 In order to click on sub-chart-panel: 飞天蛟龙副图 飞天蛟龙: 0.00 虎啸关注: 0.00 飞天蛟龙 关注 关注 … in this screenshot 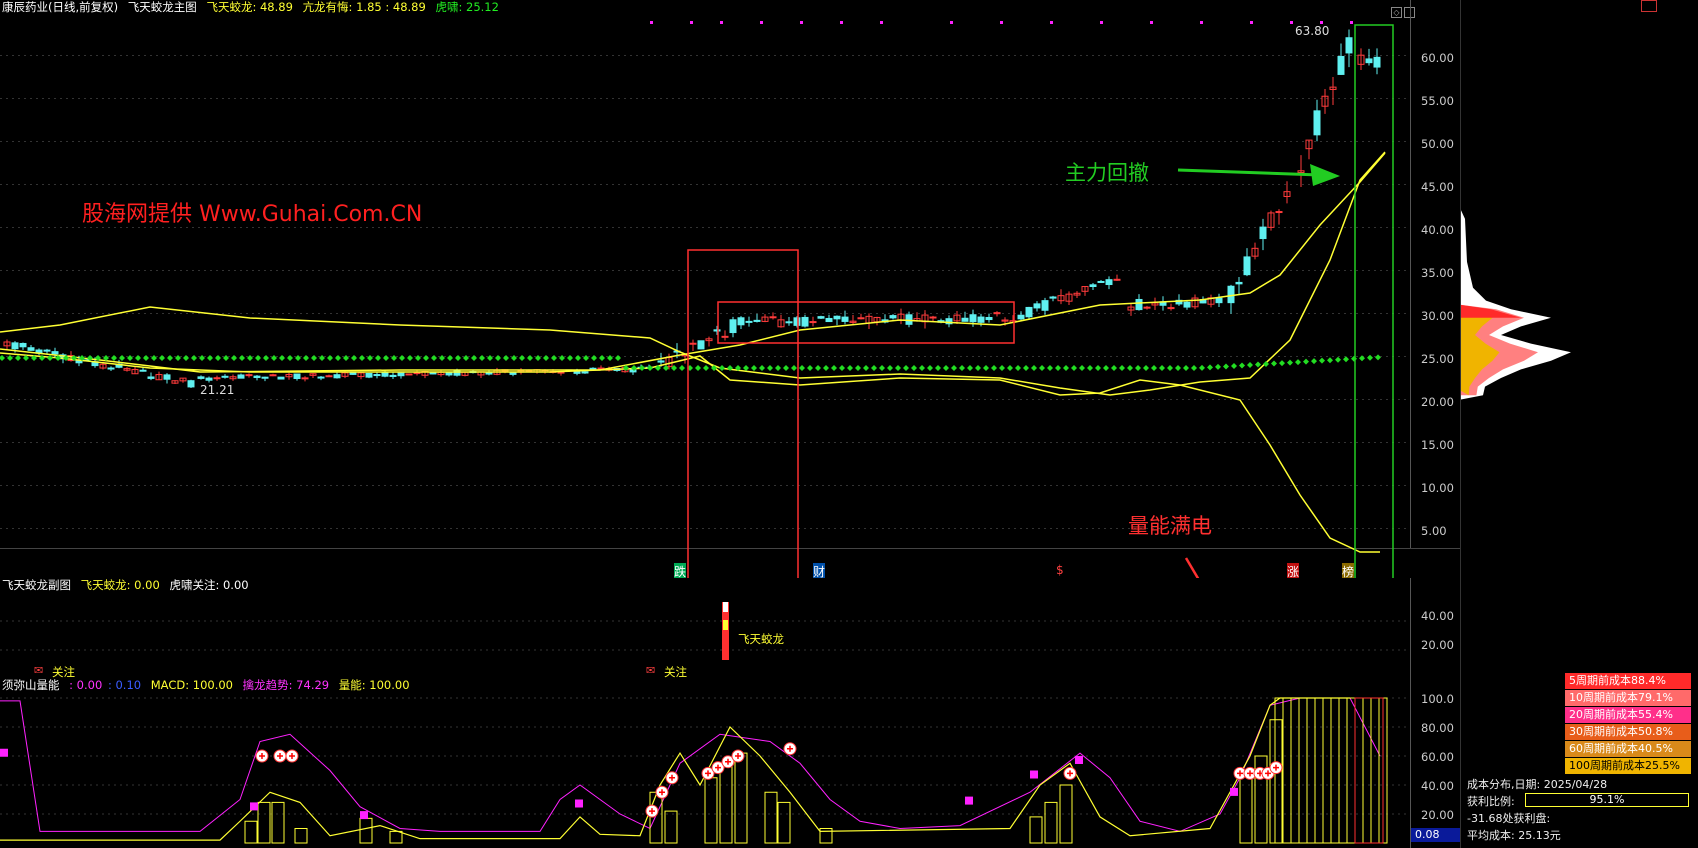, I will do `click(730, 628)`.